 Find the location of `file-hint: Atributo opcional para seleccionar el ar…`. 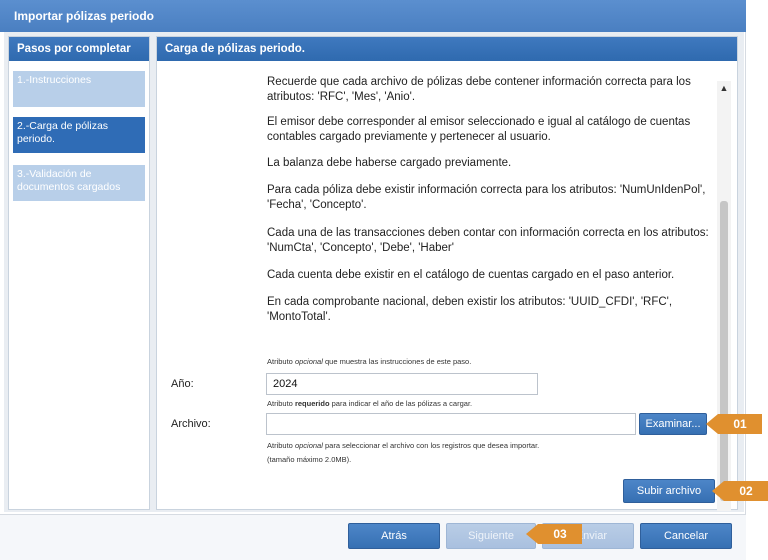

file-hint: Atributo opcional para seleccionar el ar… is located at coordinates (403, 445).